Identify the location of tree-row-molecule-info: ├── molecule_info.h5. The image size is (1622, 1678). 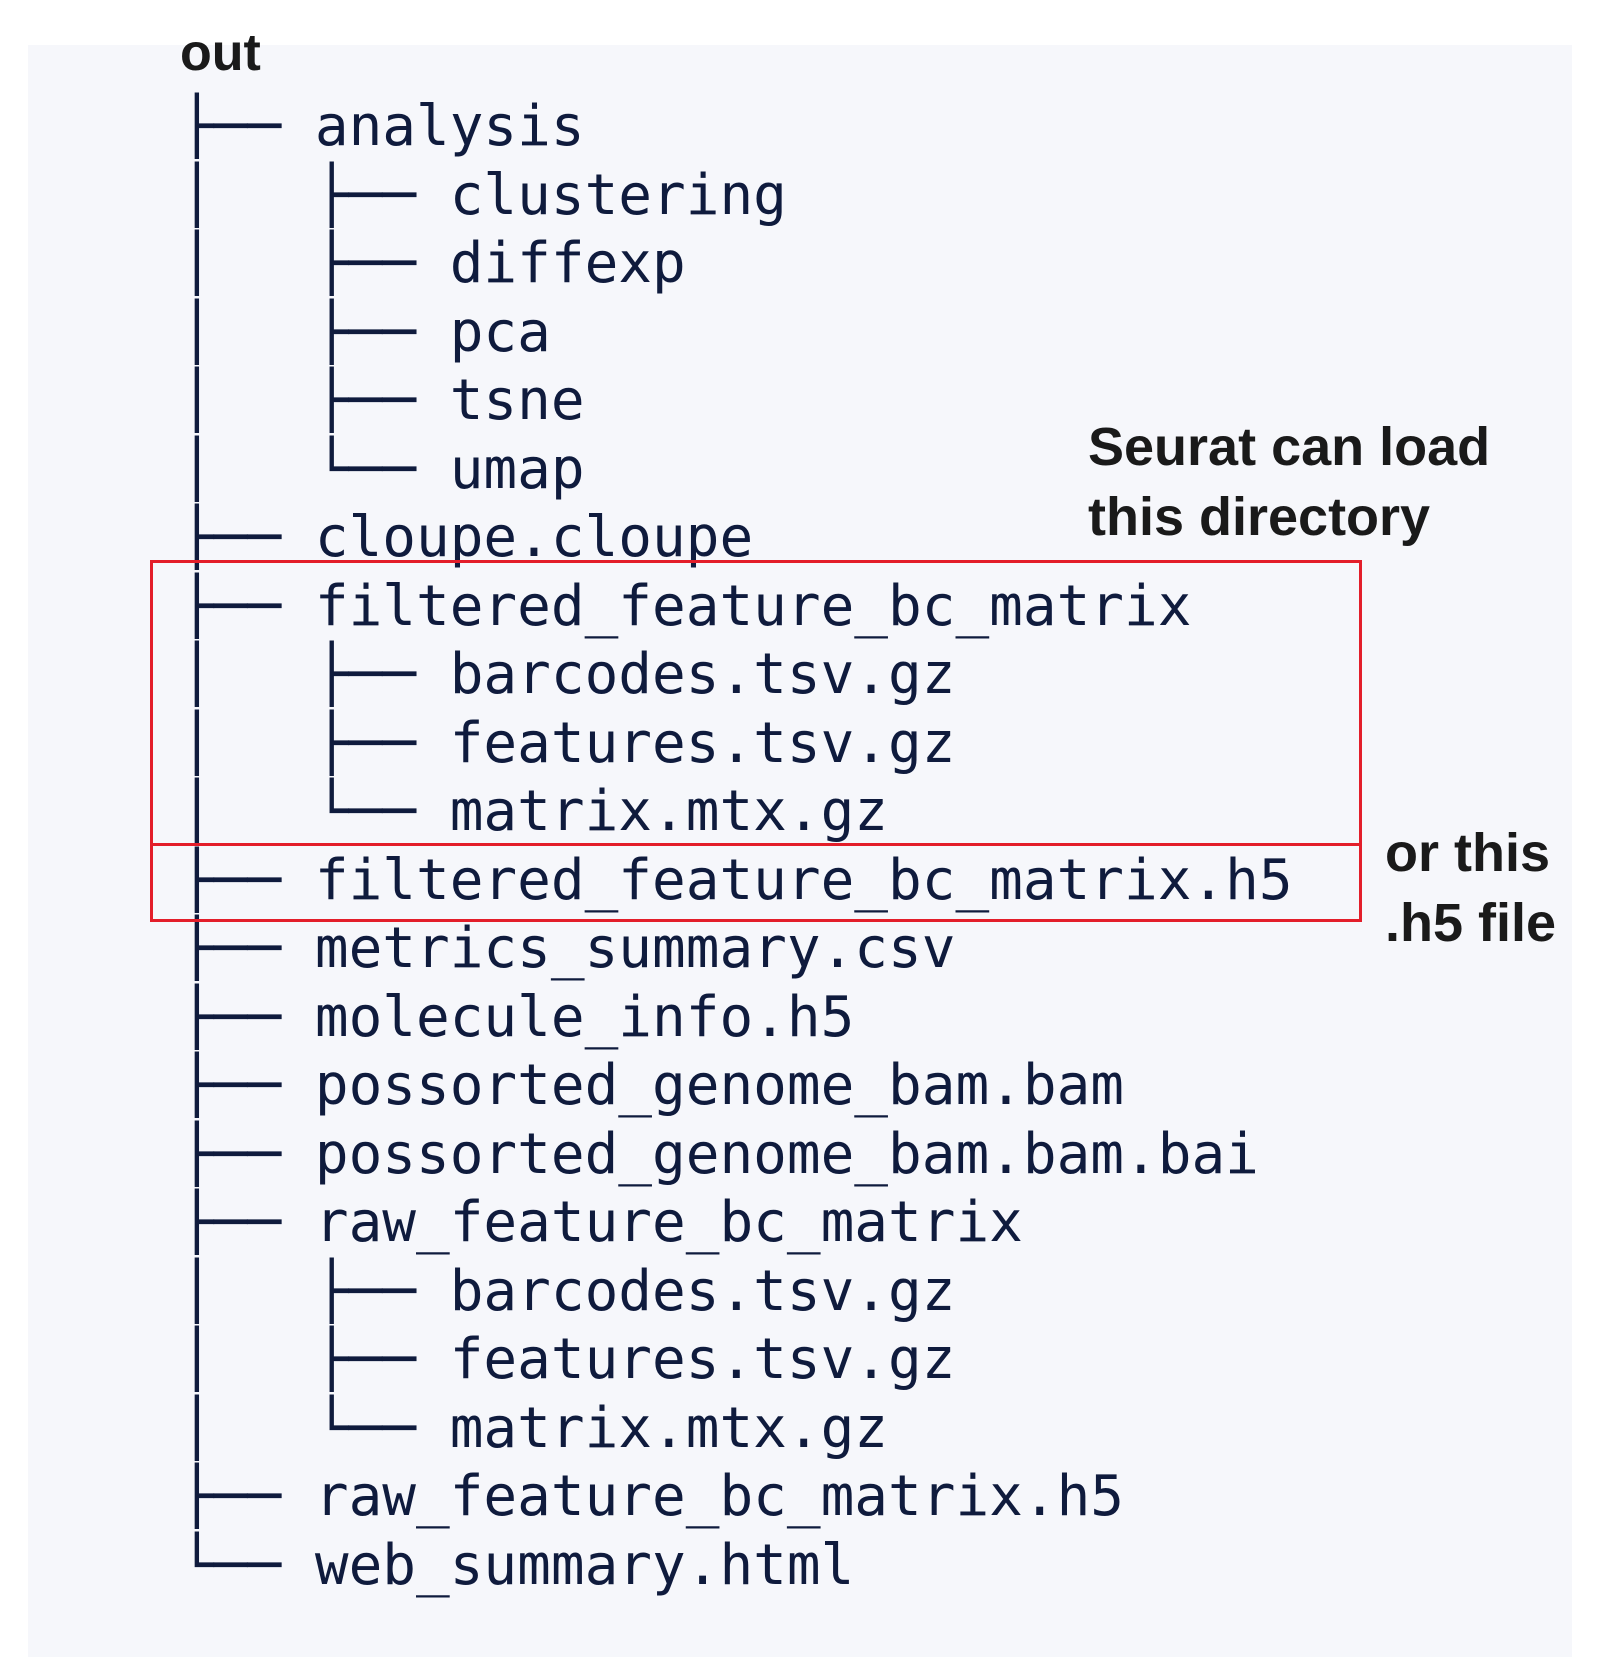
(517, 1018).